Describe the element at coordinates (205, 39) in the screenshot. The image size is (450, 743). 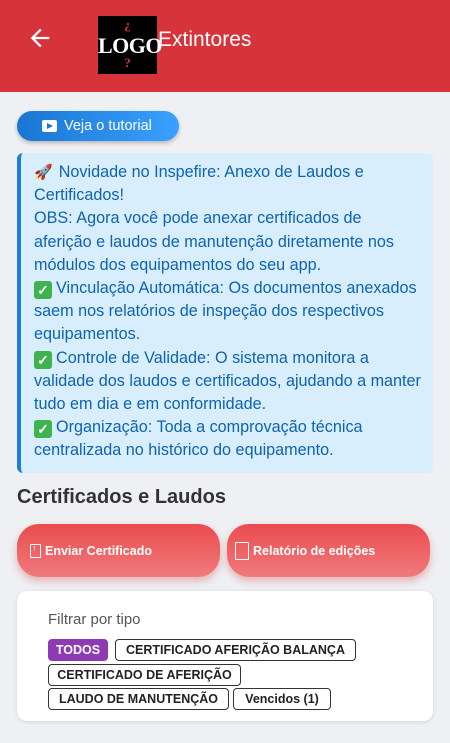
I see `page-title: Extintores` at that location.